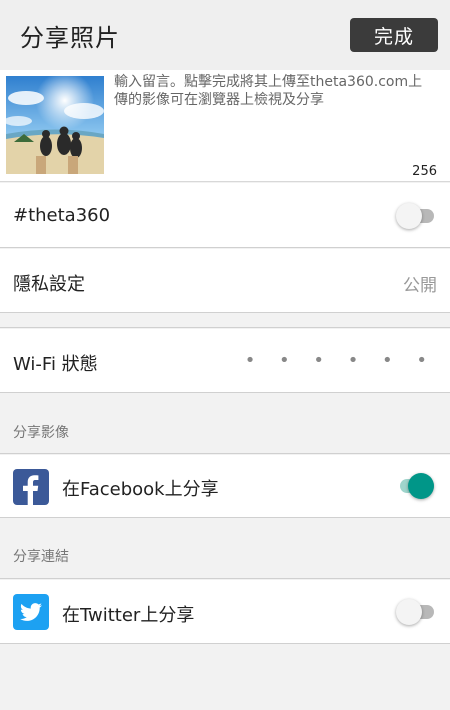 The width and height of the screenshot is (450, 710). I want to click on hashtag-row: #theta360, so click(225, 215).